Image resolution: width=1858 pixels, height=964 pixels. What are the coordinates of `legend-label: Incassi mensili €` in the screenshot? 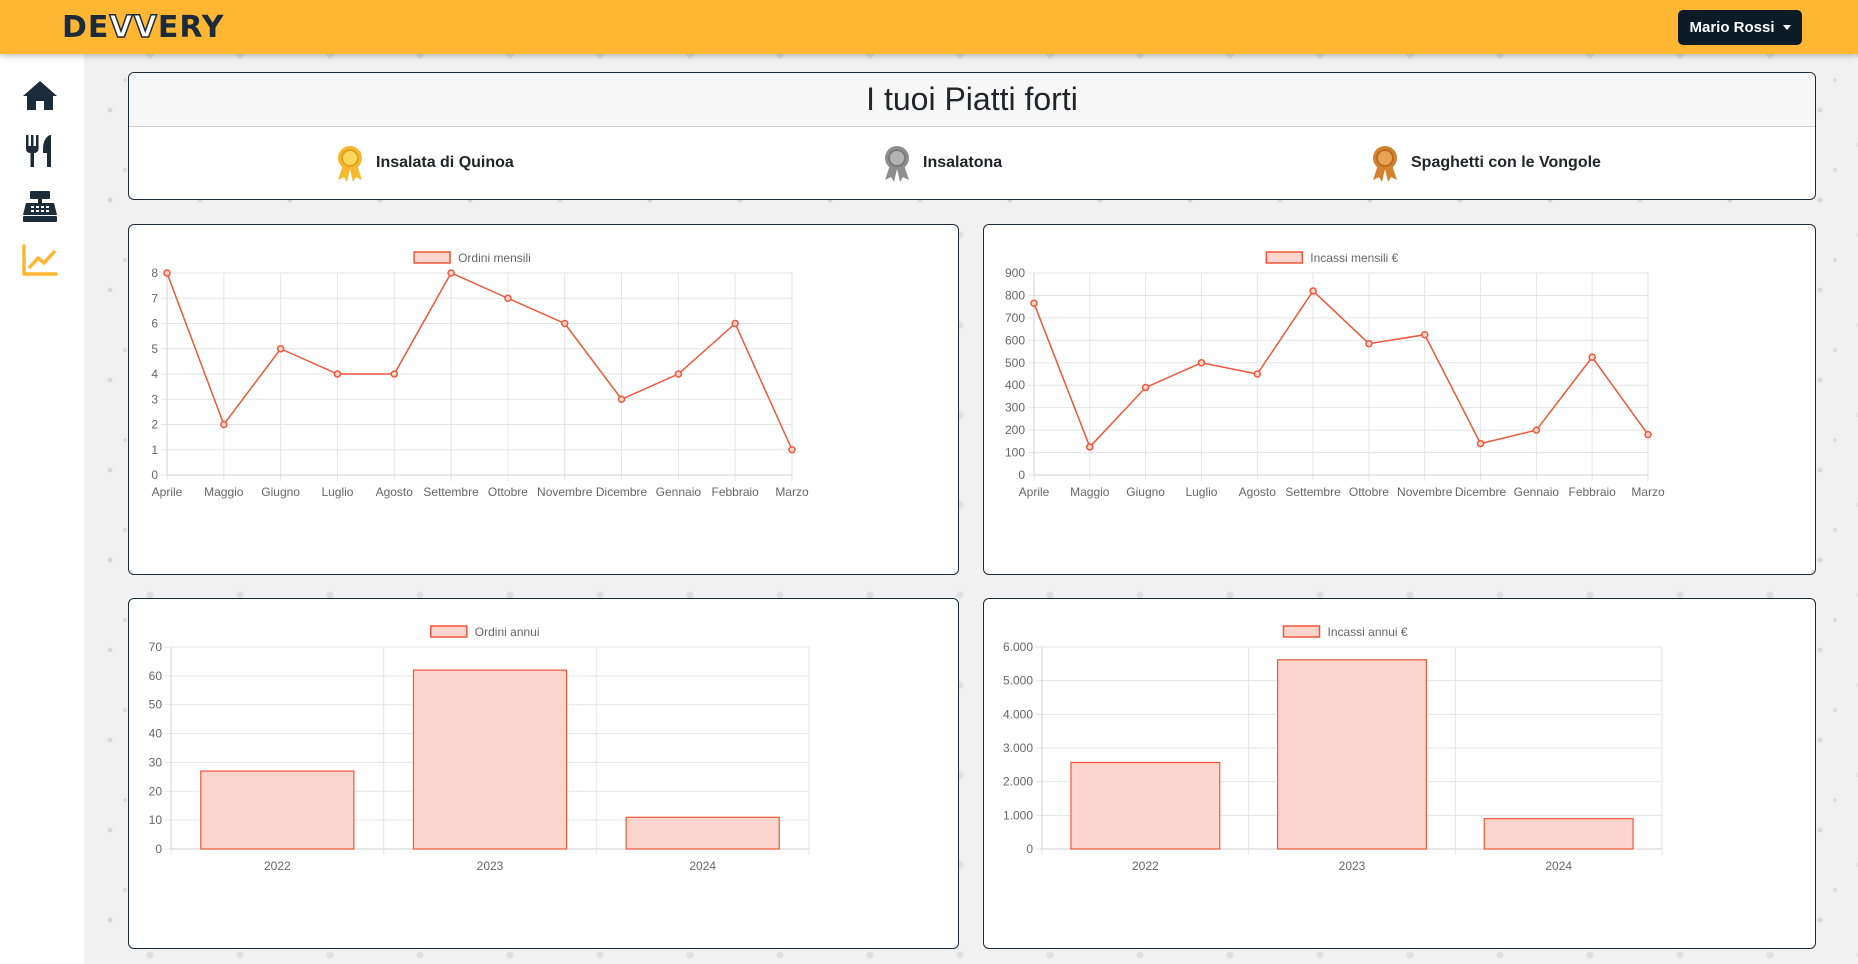 It's located at (1354, 258).